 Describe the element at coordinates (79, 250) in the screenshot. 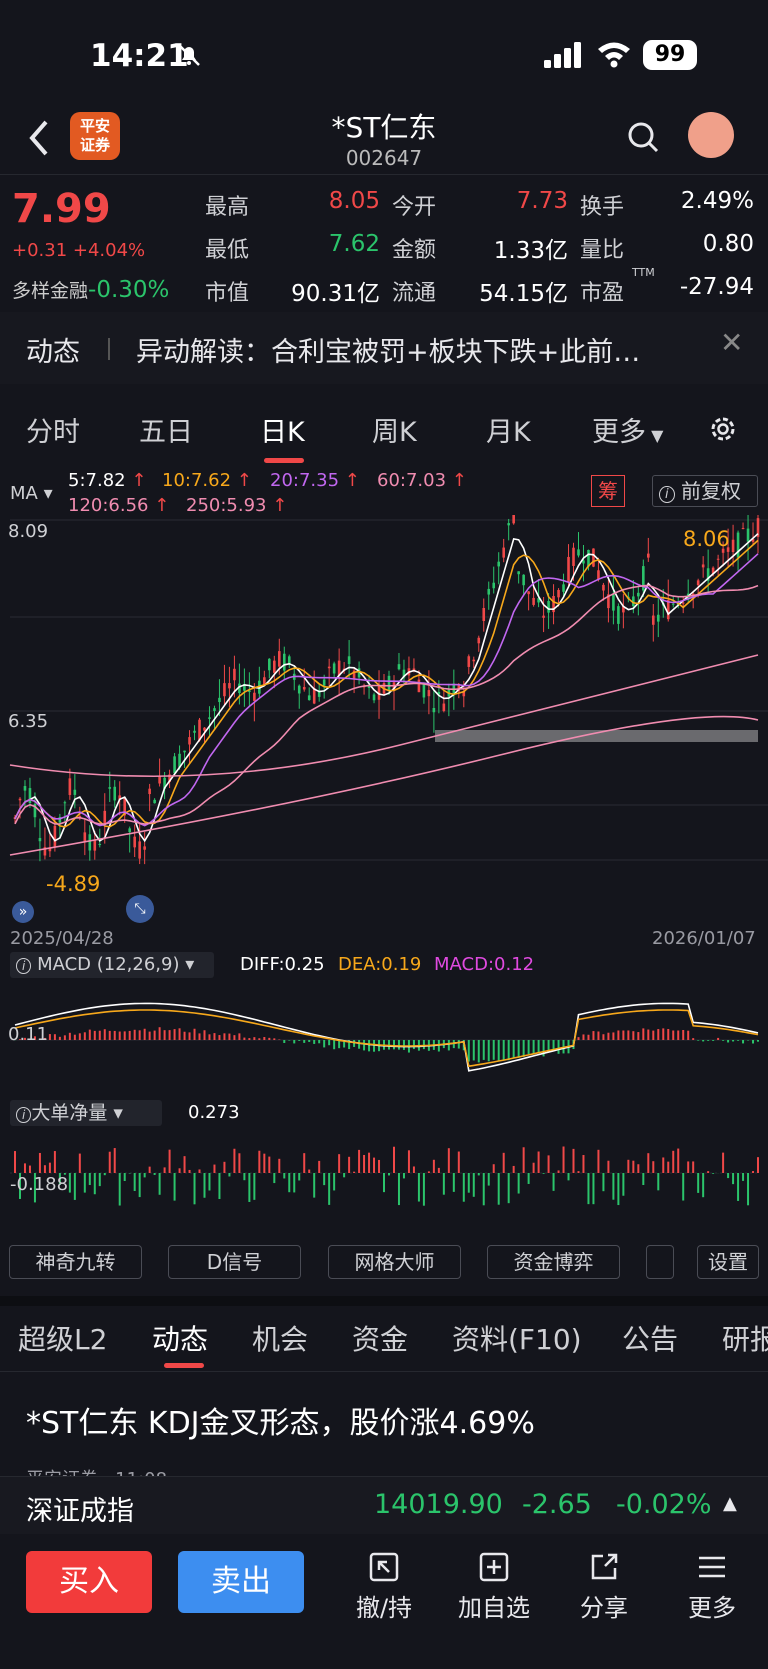

I see `price-change: +0.31 +4.04%` at that location.